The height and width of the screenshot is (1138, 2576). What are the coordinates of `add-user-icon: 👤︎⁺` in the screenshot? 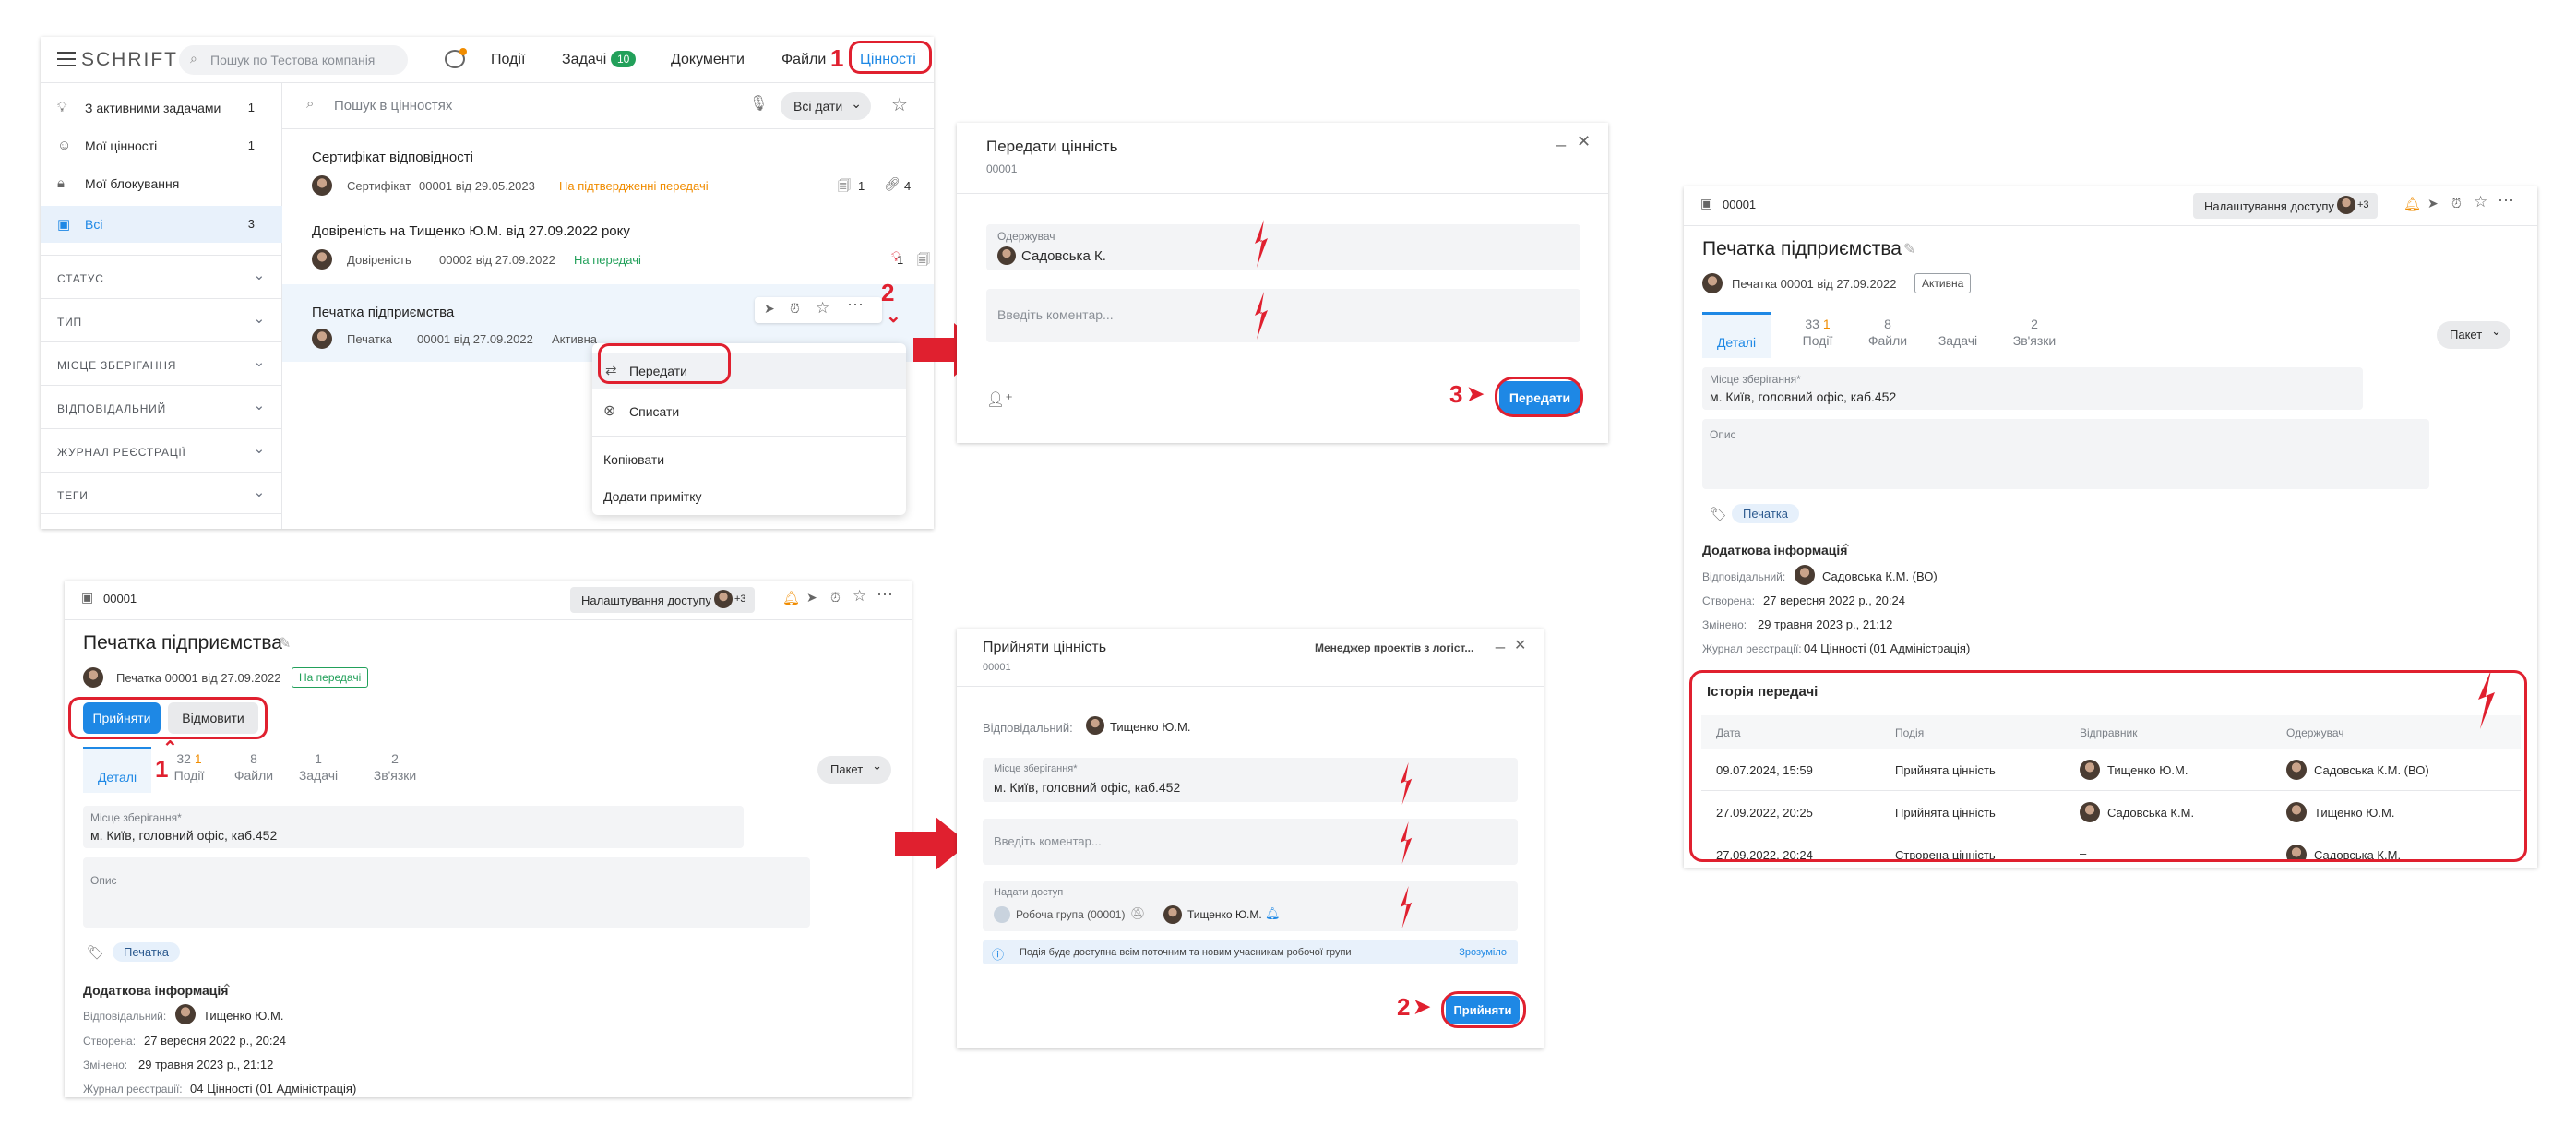 It's located at (999, 399).